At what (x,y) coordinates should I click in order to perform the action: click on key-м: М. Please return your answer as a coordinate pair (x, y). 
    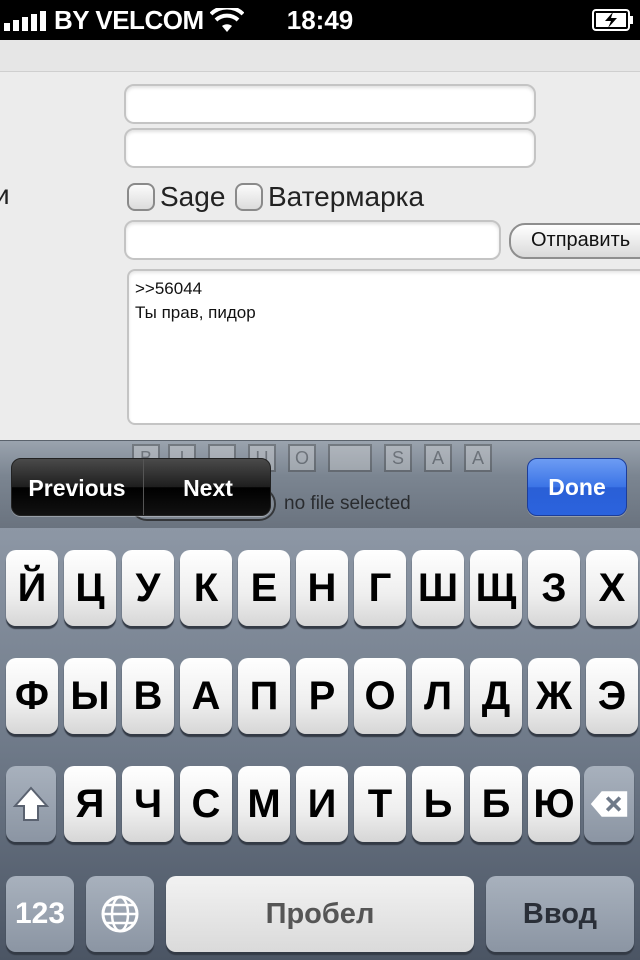
    Looking at the image, I should click on (264, 804).